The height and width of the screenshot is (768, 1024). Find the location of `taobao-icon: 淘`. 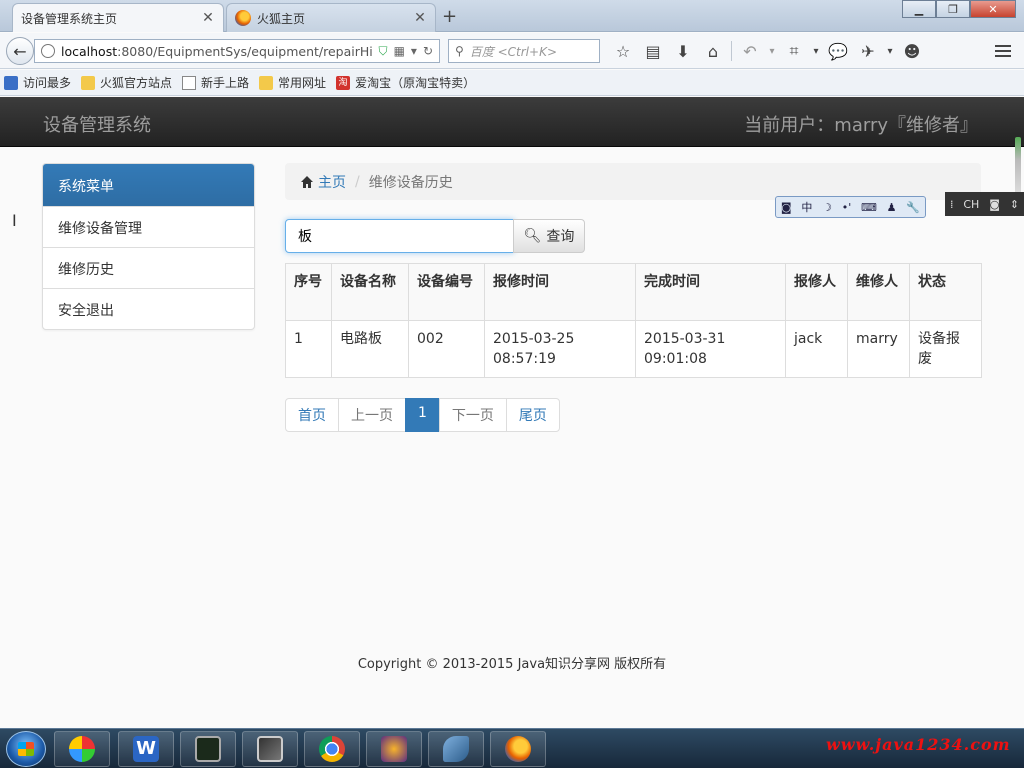

taobao-icon: 淘 is located at coordinates (343, 82).